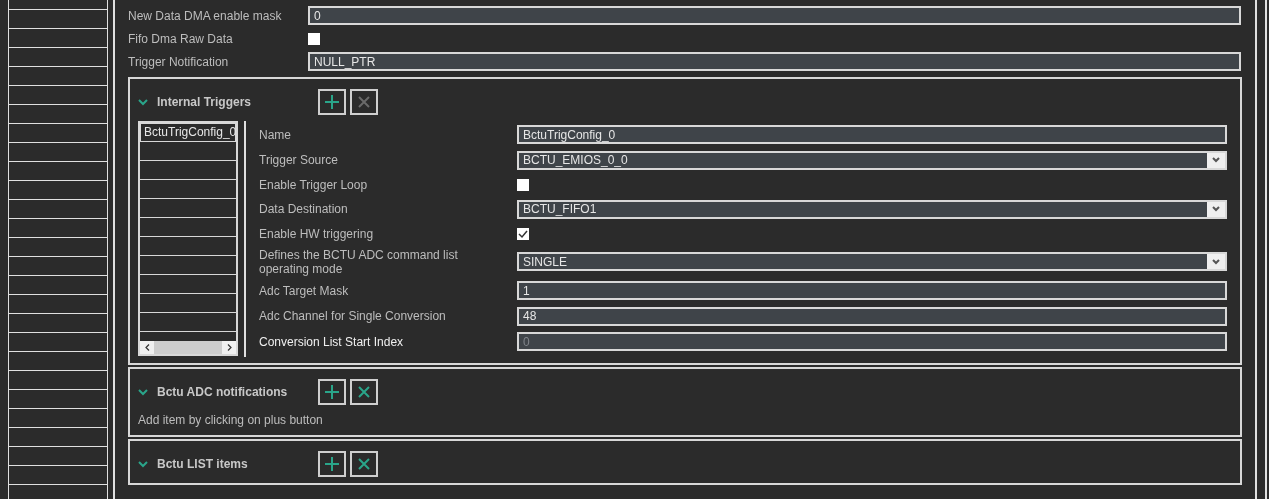 This screenshot has height=499, width=1269. Describe the element at coordinates (147, 347) in the screenshot. I see `scroll-left-icon` at that location.